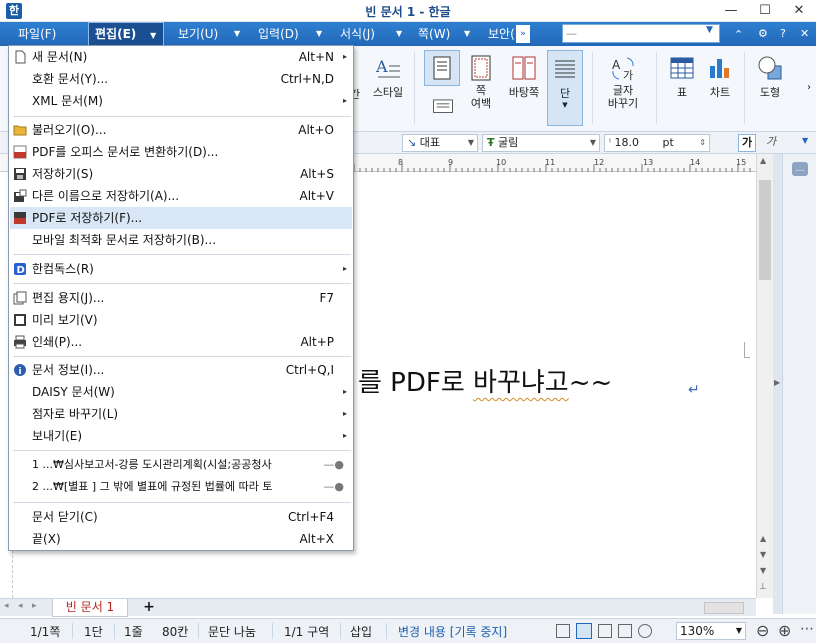  What do you see at coordinates (278, 34) in the screenshot?
I see `menu-input: 입력(D)` at bounding box center [278, 34].